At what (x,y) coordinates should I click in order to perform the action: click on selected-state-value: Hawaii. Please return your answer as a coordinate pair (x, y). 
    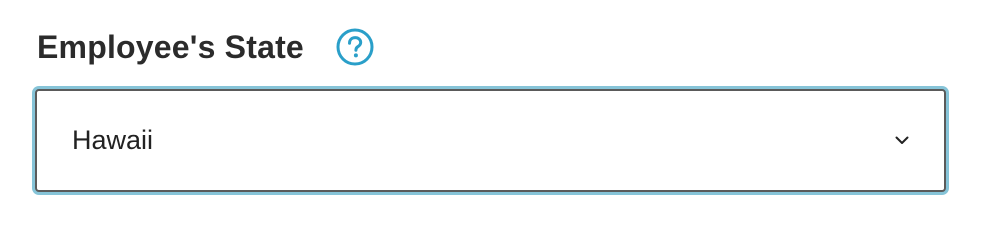
    Looking at the image, I should click on (113, 140).